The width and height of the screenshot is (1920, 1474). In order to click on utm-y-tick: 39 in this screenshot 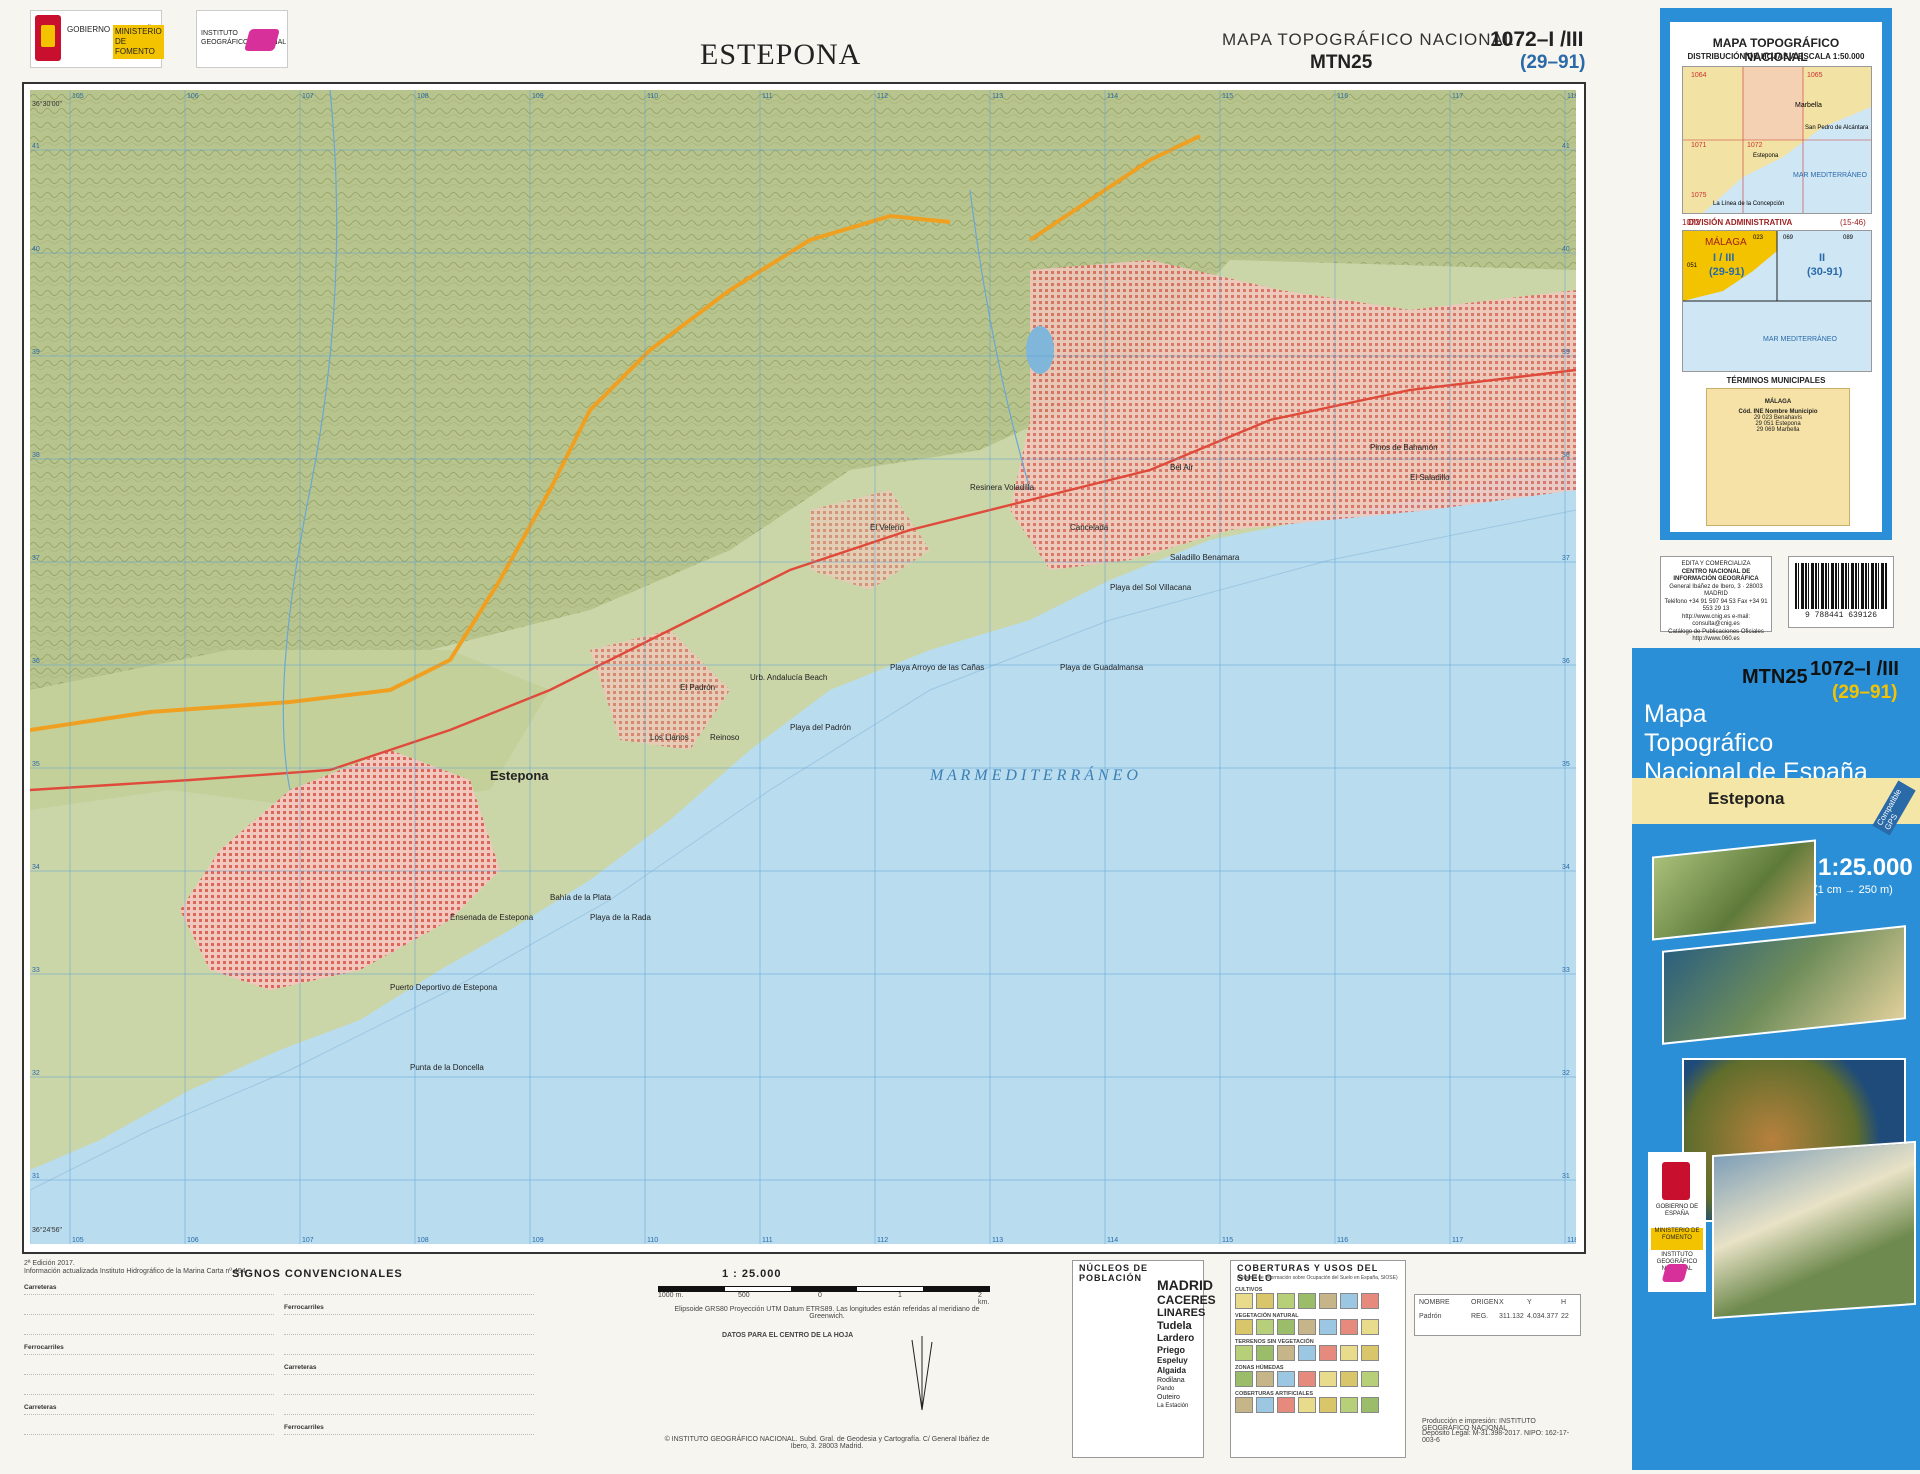, I will do `click(36, 352)`.